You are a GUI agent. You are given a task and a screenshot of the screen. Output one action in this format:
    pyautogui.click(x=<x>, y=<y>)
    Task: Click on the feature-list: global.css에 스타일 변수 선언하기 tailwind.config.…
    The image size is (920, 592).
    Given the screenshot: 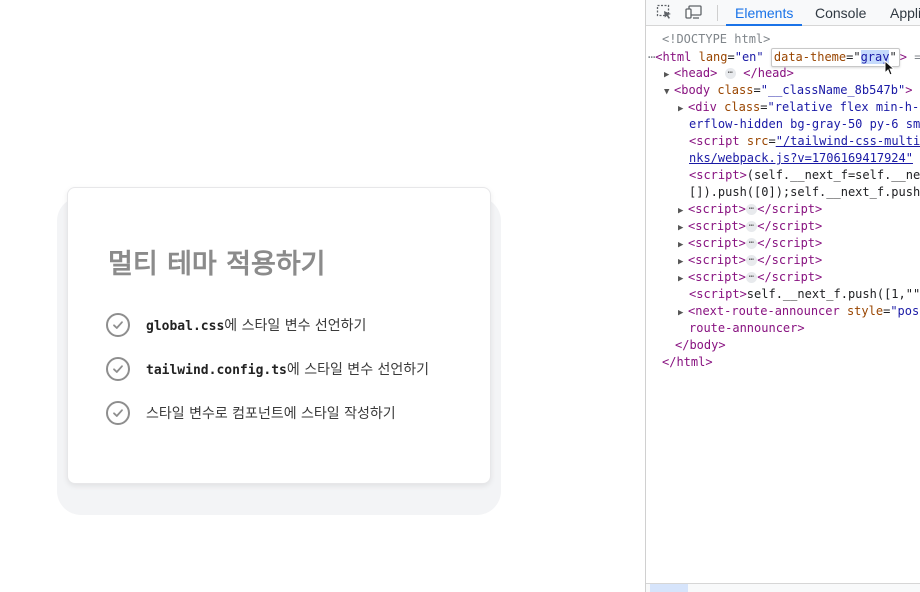 What is the action you would take?
    pyautogui.click(x=267, y=379)
    